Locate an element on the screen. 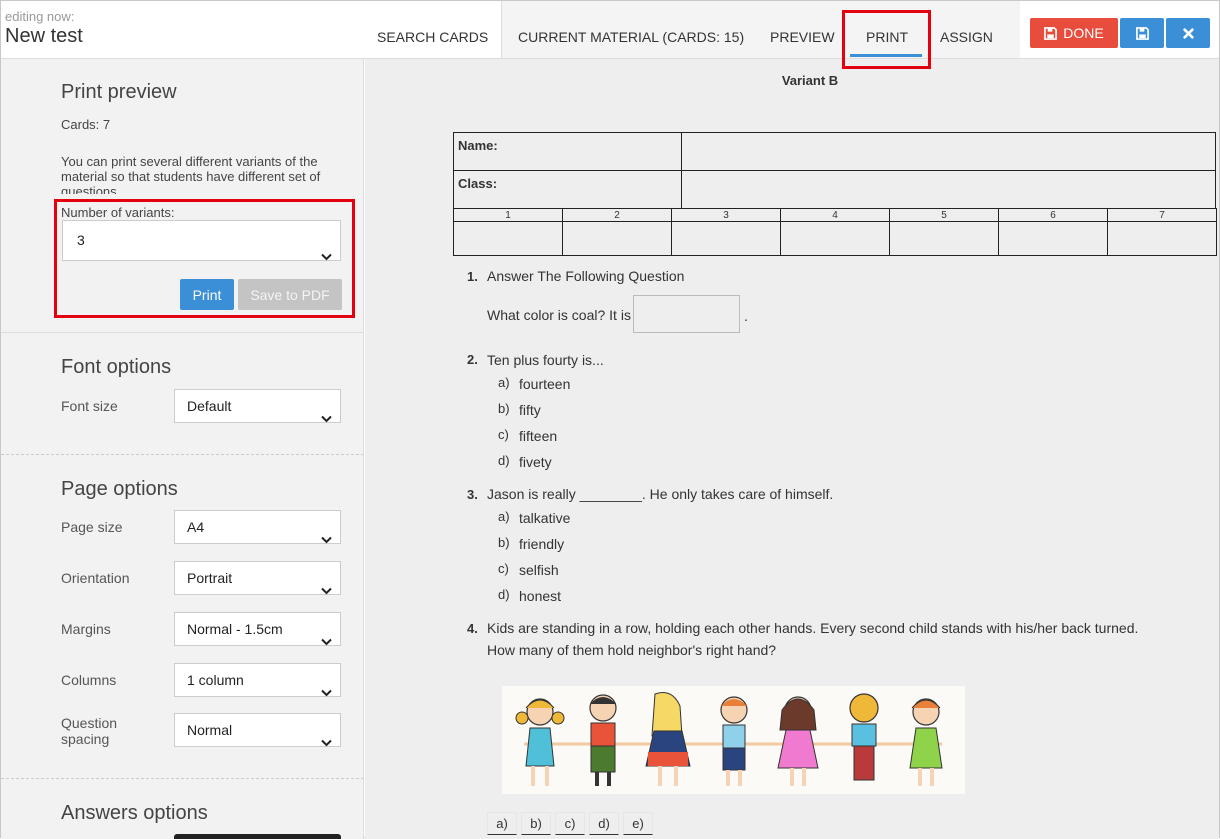 The width and height of the screenshot is (1220, 839). question-number: 4. is located at coordinates (472, 628).